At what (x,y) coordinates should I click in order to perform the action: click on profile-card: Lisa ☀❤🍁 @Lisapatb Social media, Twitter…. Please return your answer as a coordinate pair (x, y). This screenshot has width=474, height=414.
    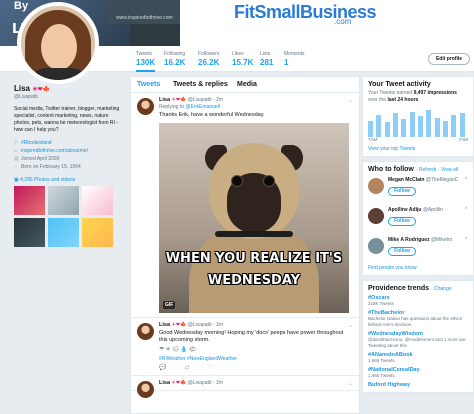
    Looking at the image, I should click on (70, 165).